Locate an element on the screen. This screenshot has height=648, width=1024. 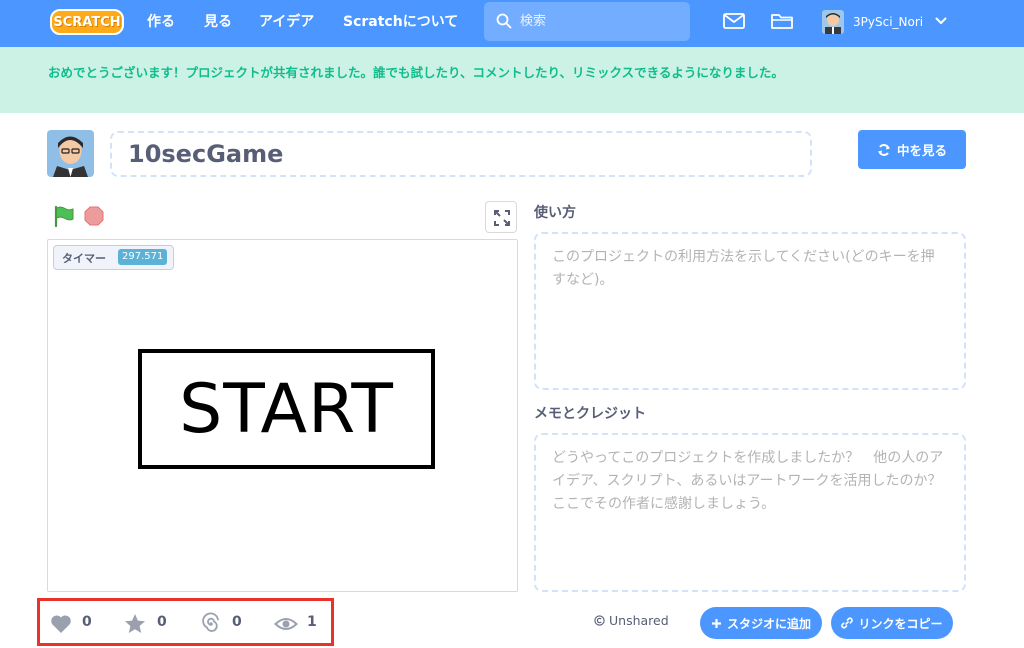
share-status: Unshared is located at coordinates (631, 620).